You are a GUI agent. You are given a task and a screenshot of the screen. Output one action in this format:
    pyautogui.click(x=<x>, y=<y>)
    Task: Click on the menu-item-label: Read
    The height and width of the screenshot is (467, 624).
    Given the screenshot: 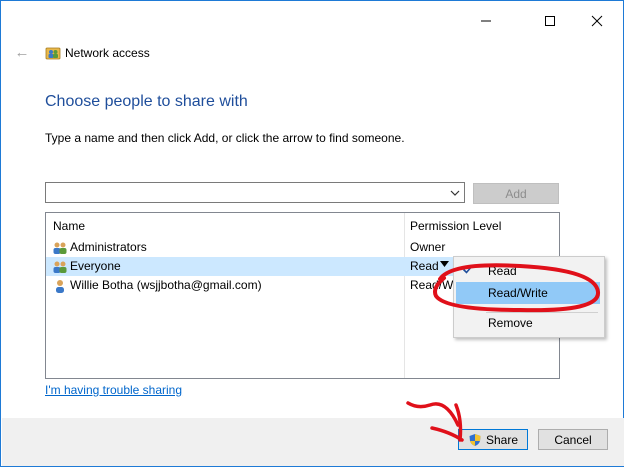 What is the action you would take?
    pyautogui.click(x=502, y=271)
    